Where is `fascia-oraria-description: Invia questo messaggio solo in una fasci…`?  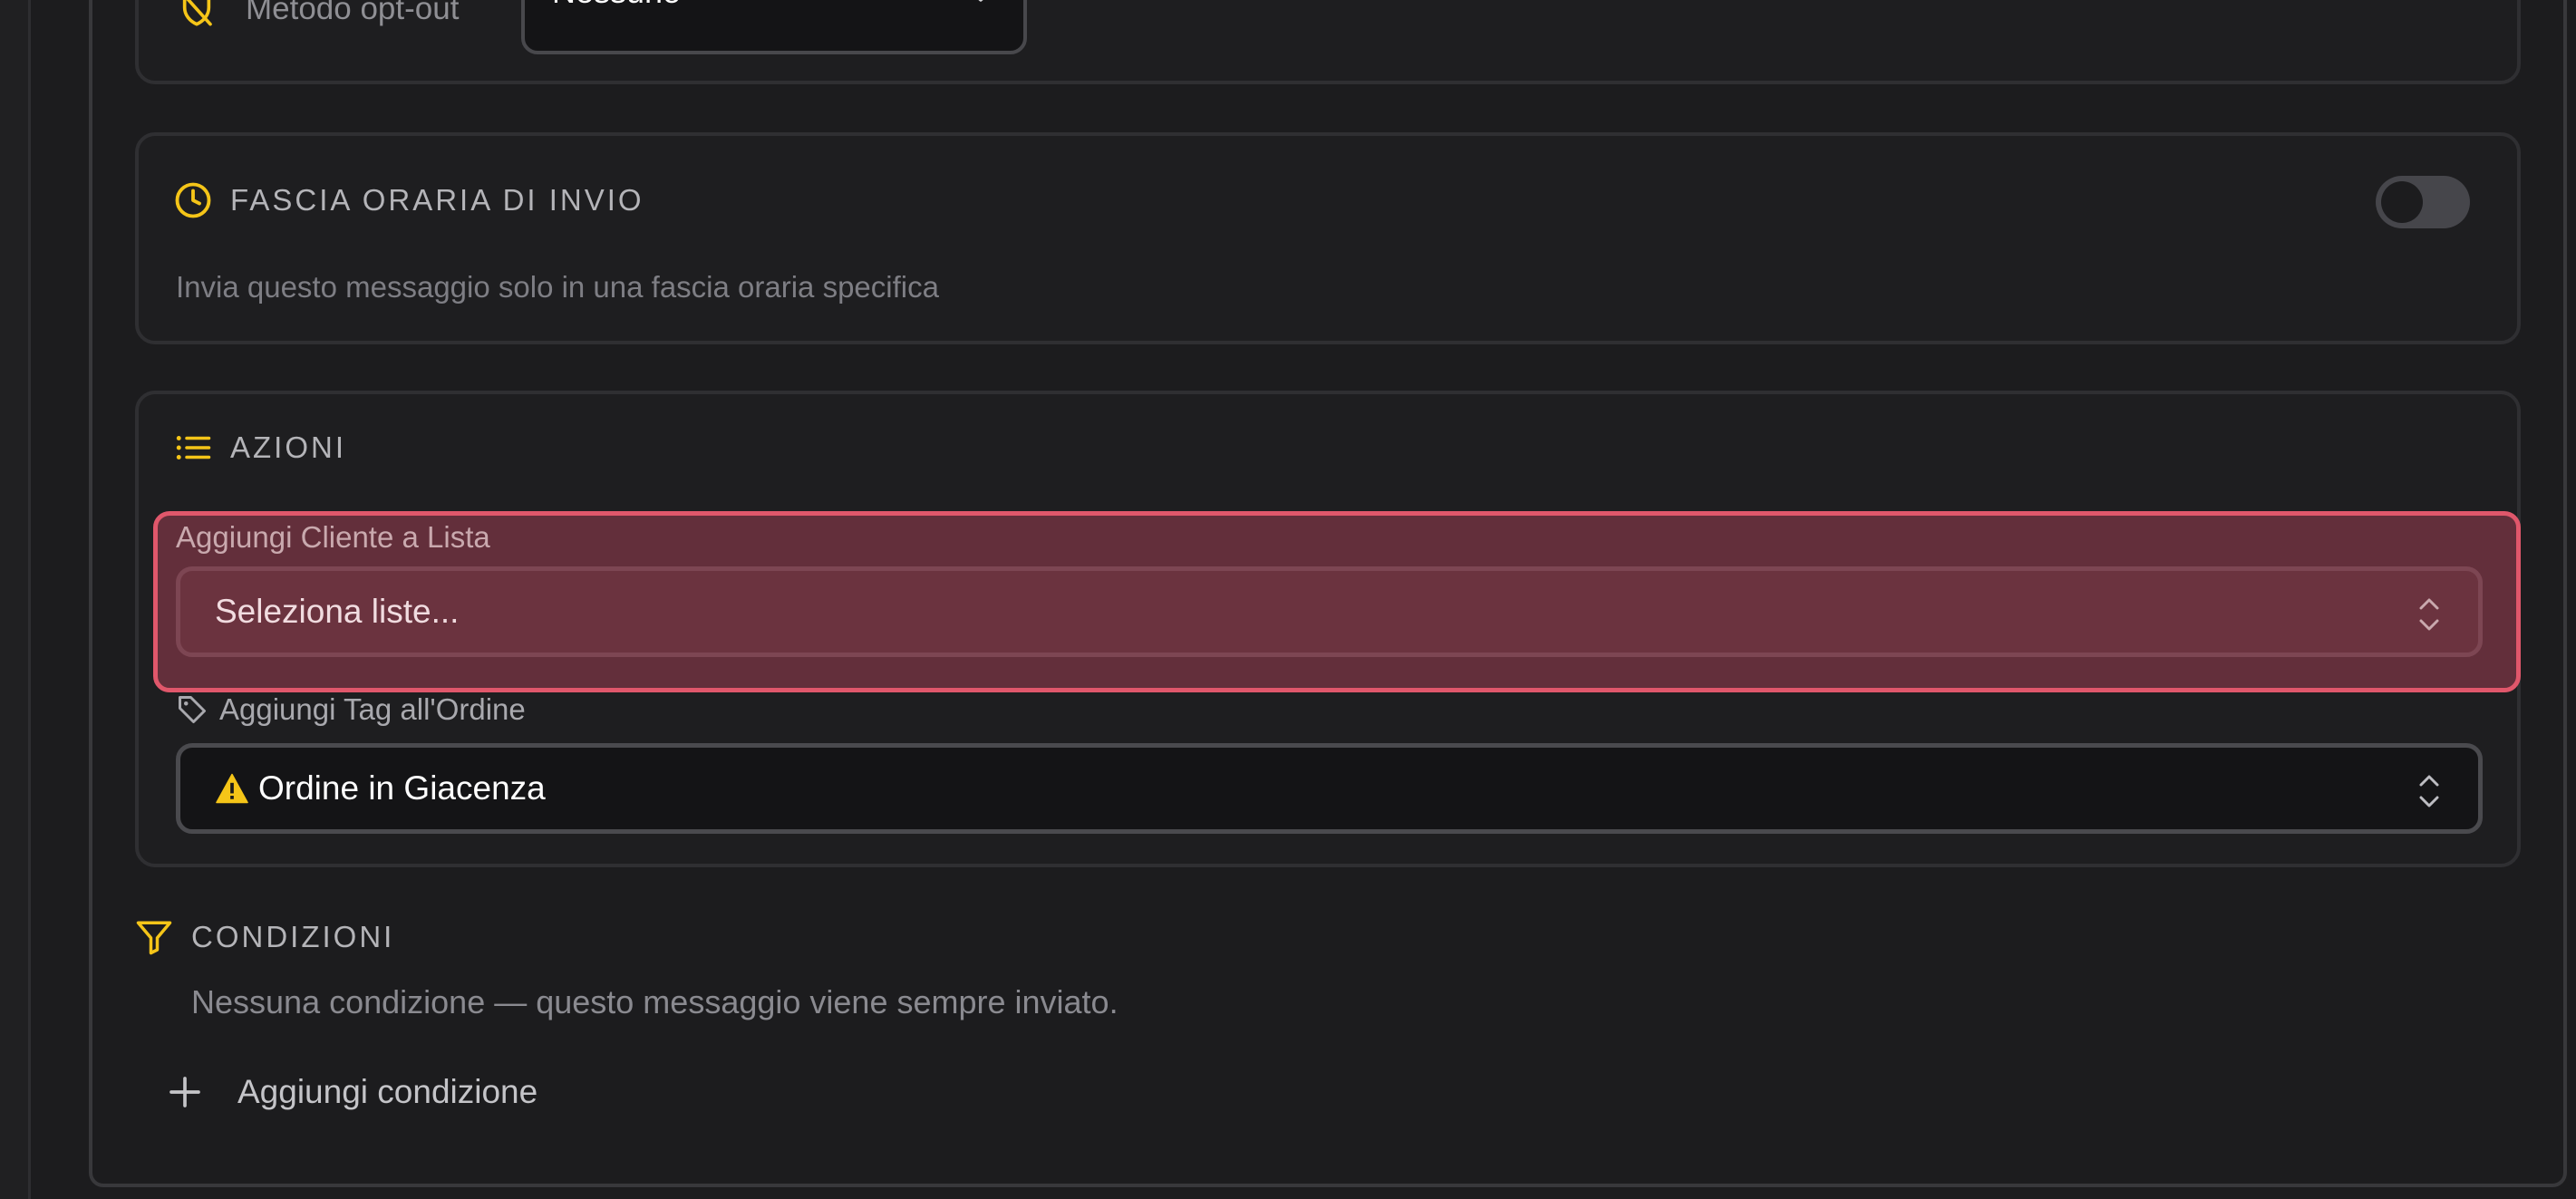 fascia-oraria-description: Invia questo messaggio solo in una fasci… is located at coordinates (557, 287).